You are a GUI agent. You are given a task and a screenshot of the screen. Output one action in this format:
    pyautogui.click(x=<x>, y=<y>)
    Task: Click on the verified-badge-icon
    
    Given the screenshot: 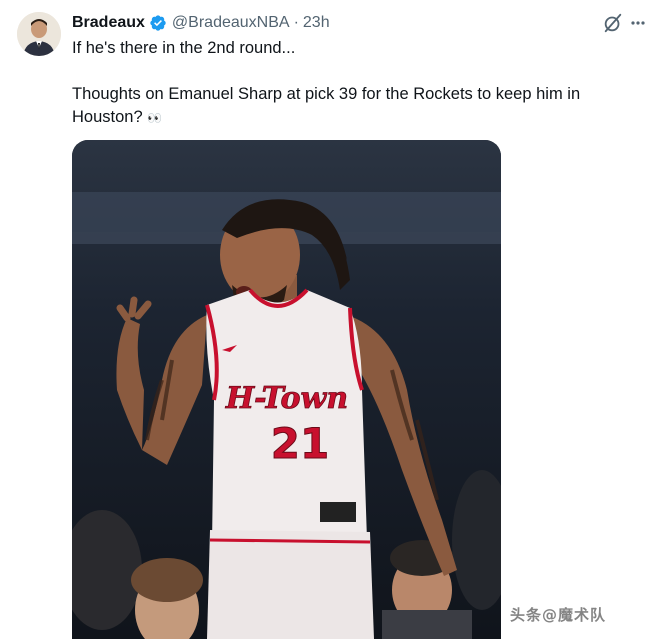 What is the action you would take?
    pyautogui.click(x=158, y=23)
    